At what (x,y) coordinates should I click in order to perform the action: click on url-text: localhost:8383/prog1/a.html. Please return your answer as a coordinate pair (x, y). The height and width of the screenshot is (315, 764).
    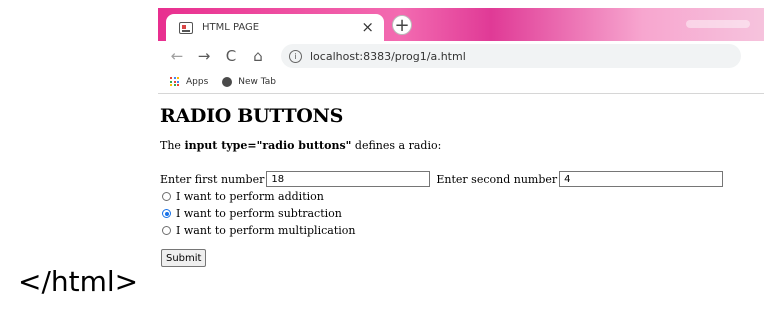
    Looking at the image, I should click on (388, 56).